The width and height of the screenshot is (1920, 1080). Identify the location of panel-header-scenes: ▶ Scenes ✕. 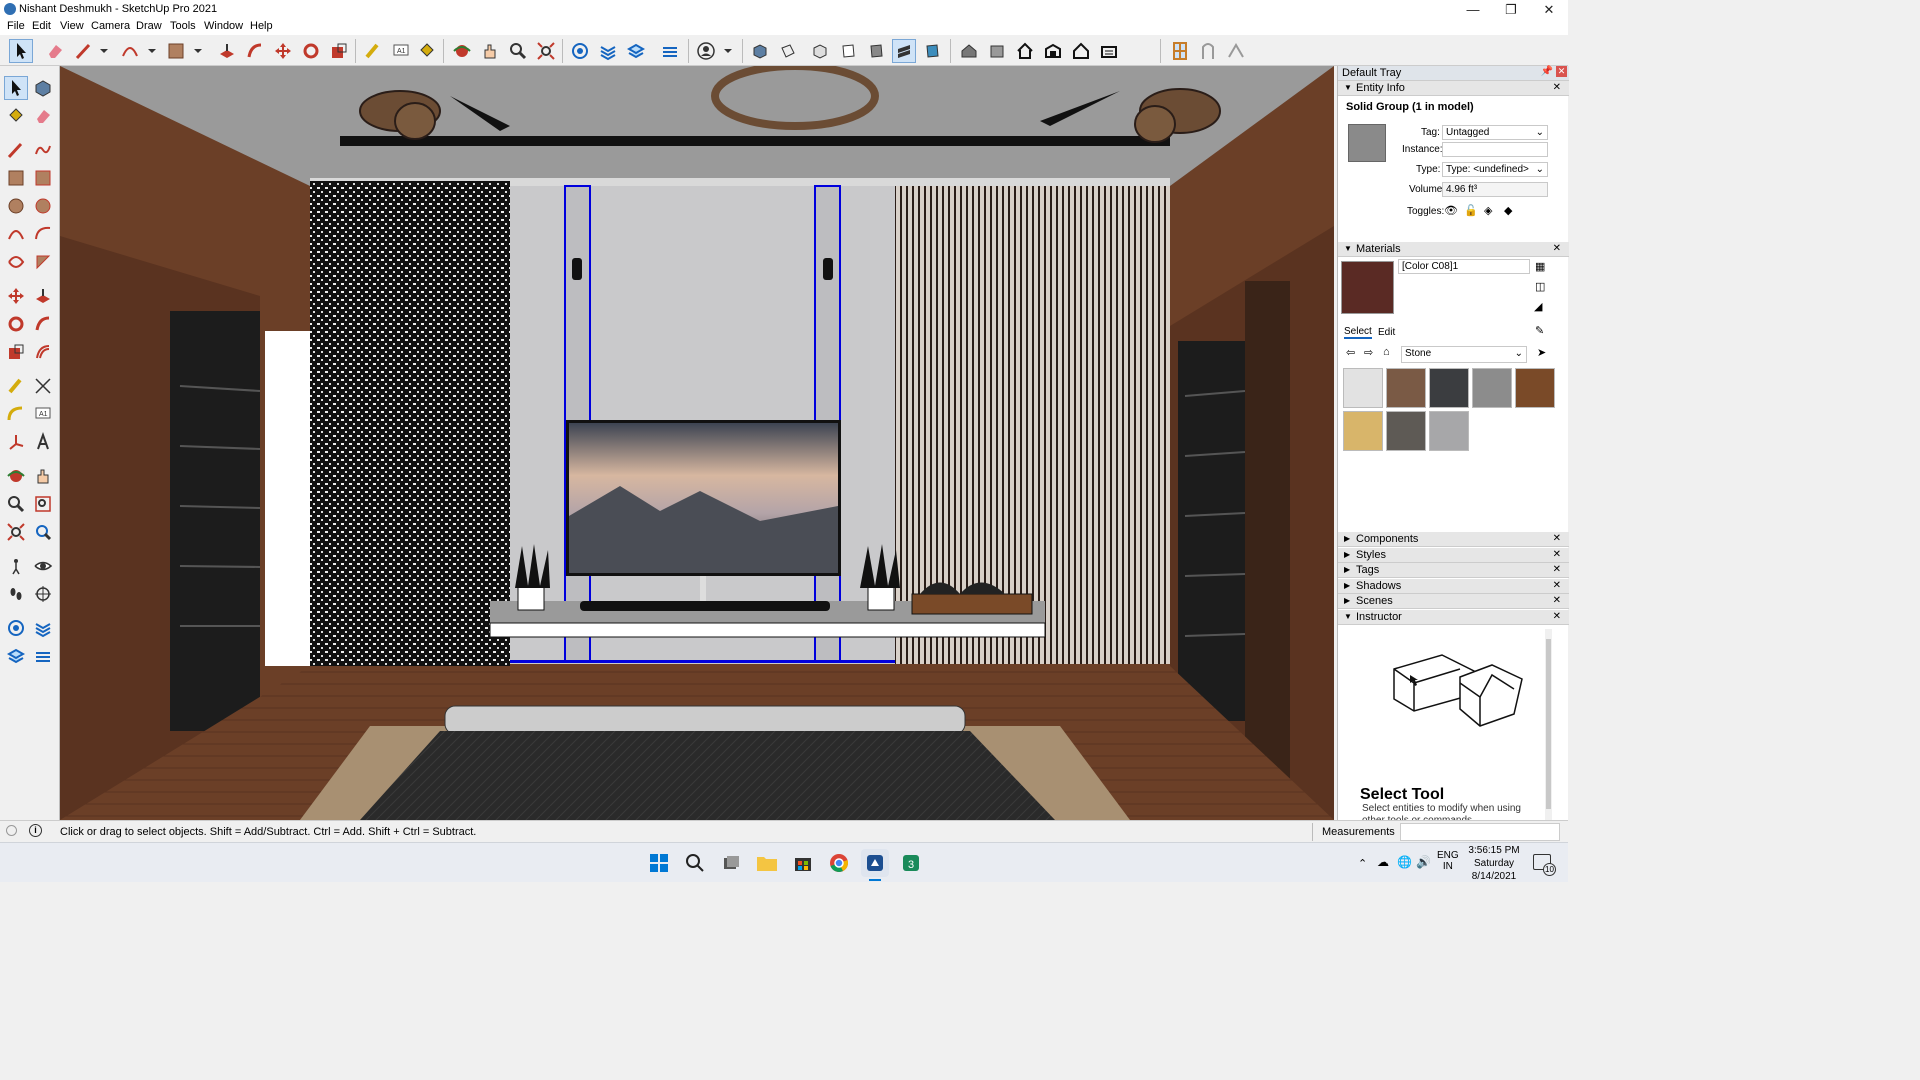
(1453, 602).